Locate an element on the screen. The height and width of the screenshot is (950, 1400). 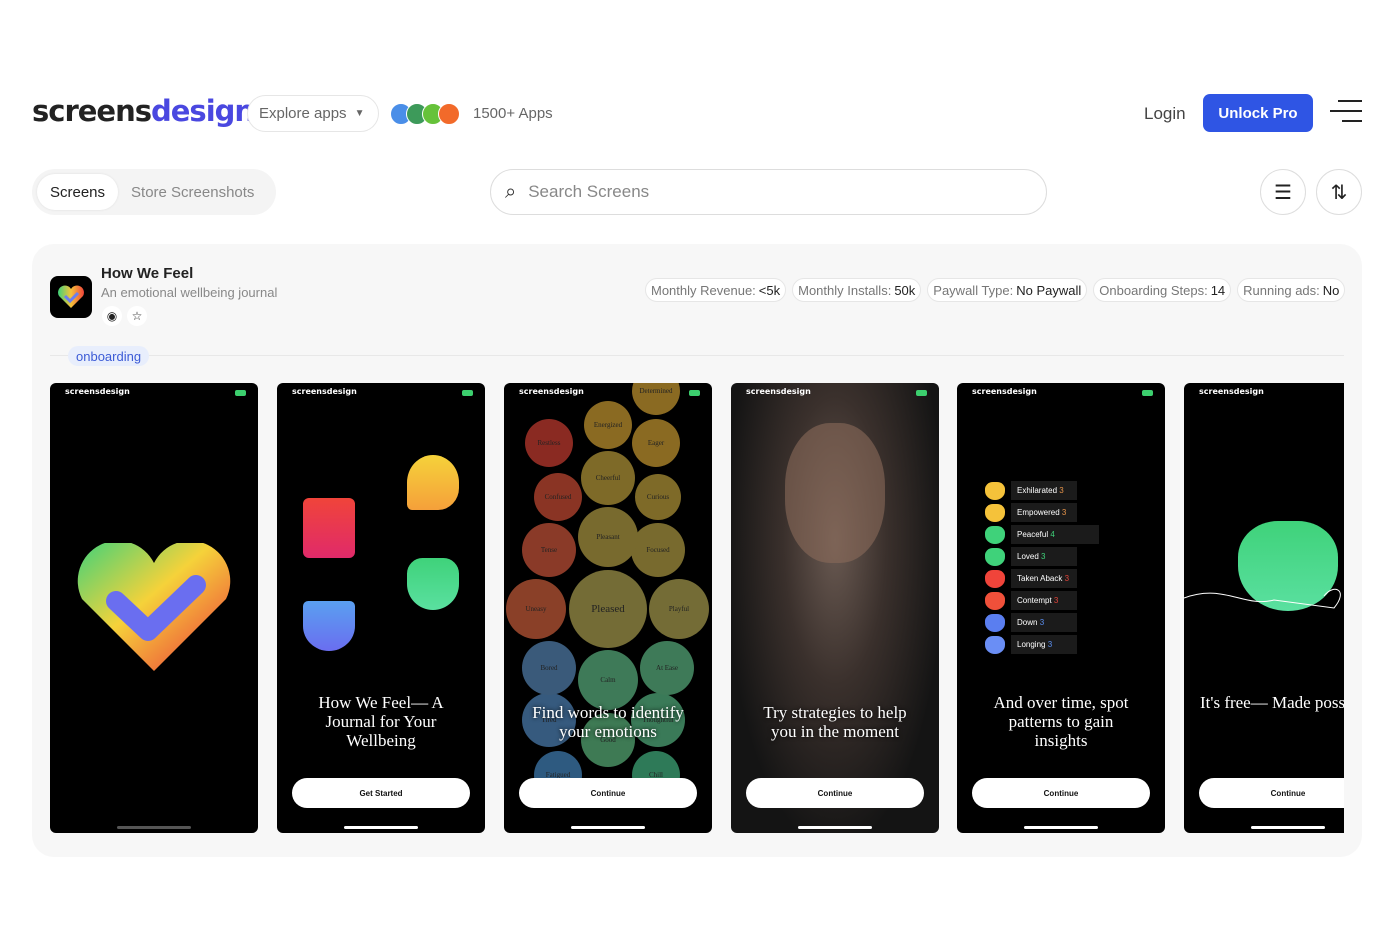
stat-chip: Onboarding Steps: 14 is located at coordinates (1162, 290).